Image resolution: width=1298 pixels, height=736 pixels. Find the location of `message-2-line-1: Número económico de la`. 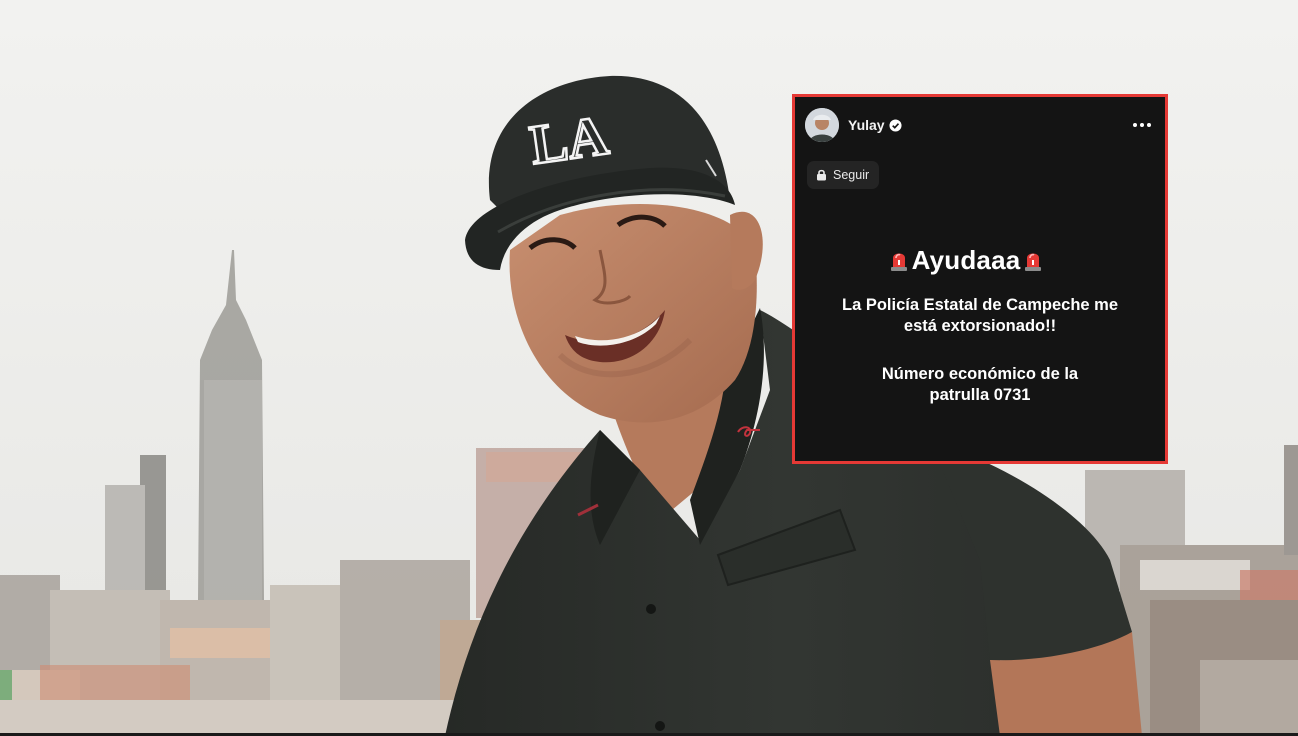

message-2-line-1: Número económico de la is located at coordinates (980, 374).